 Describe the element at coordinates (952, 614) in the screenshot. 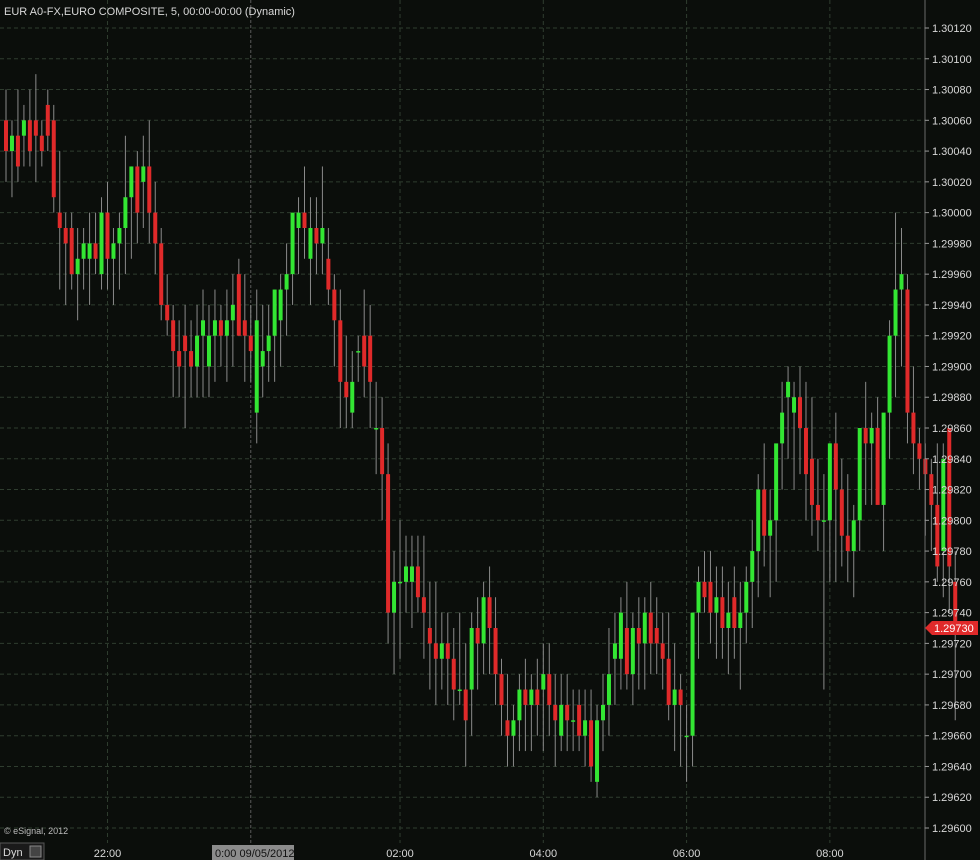

I see `y-tick-label: 1.29740` at that location.